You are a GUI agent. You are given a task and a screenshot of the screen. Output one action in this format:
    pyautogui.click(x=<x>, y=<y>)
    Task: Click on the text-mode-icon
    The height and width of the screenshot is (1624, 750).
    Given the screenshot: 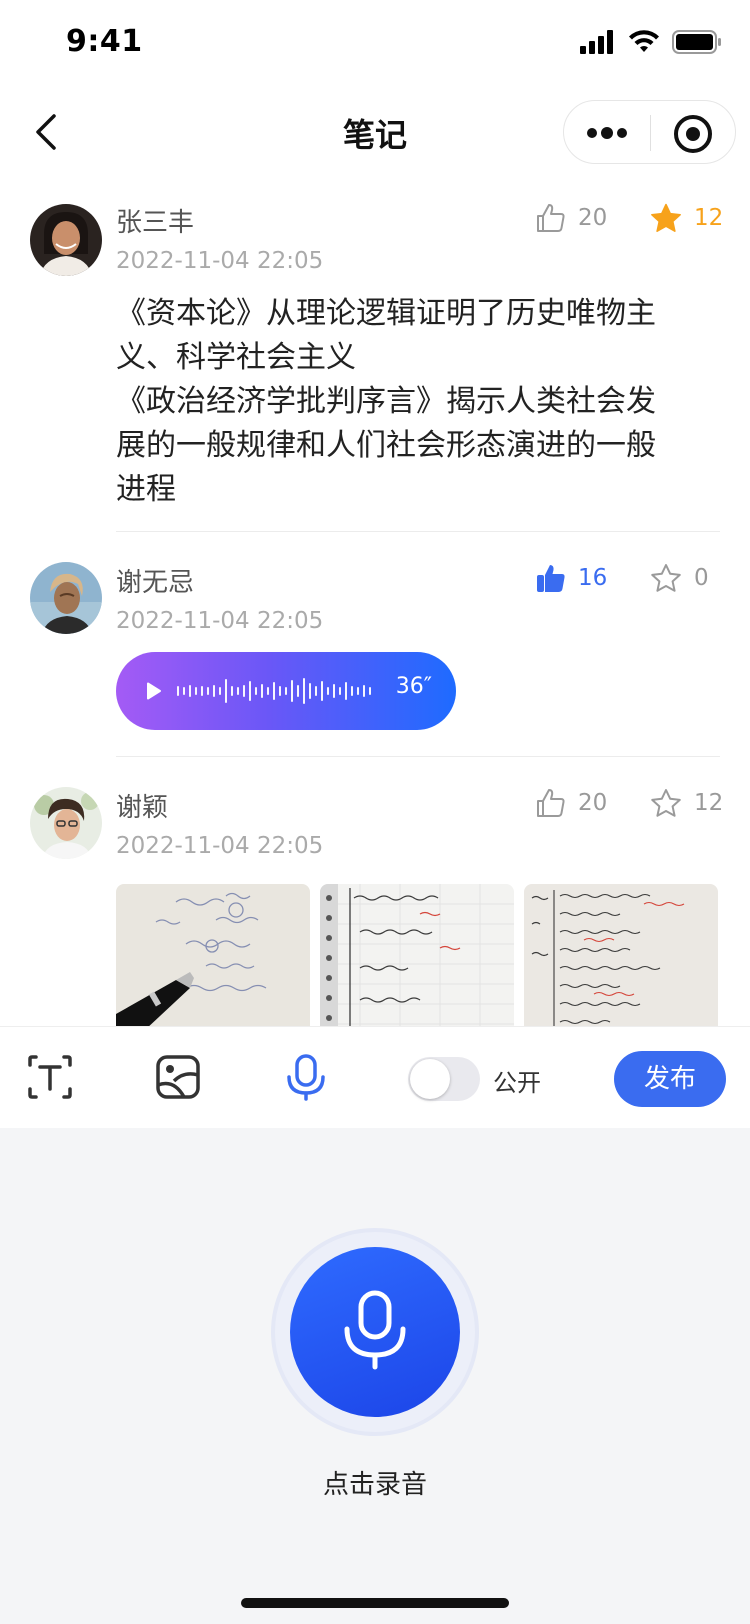 What is the action you would take?
    pyautogui.click(x=50, y=1077)
    